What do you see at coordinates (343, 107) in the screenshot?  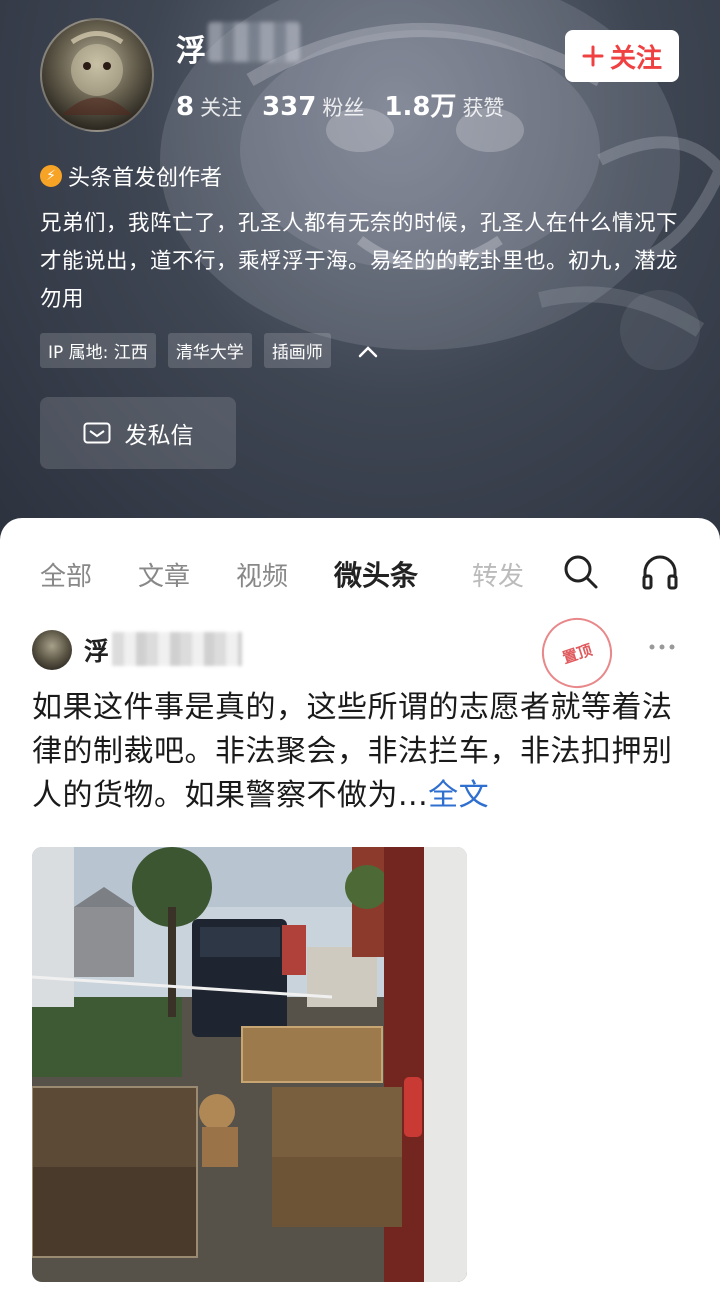 I see `fans-label: 粉丝` at bounding box center [343, 107].